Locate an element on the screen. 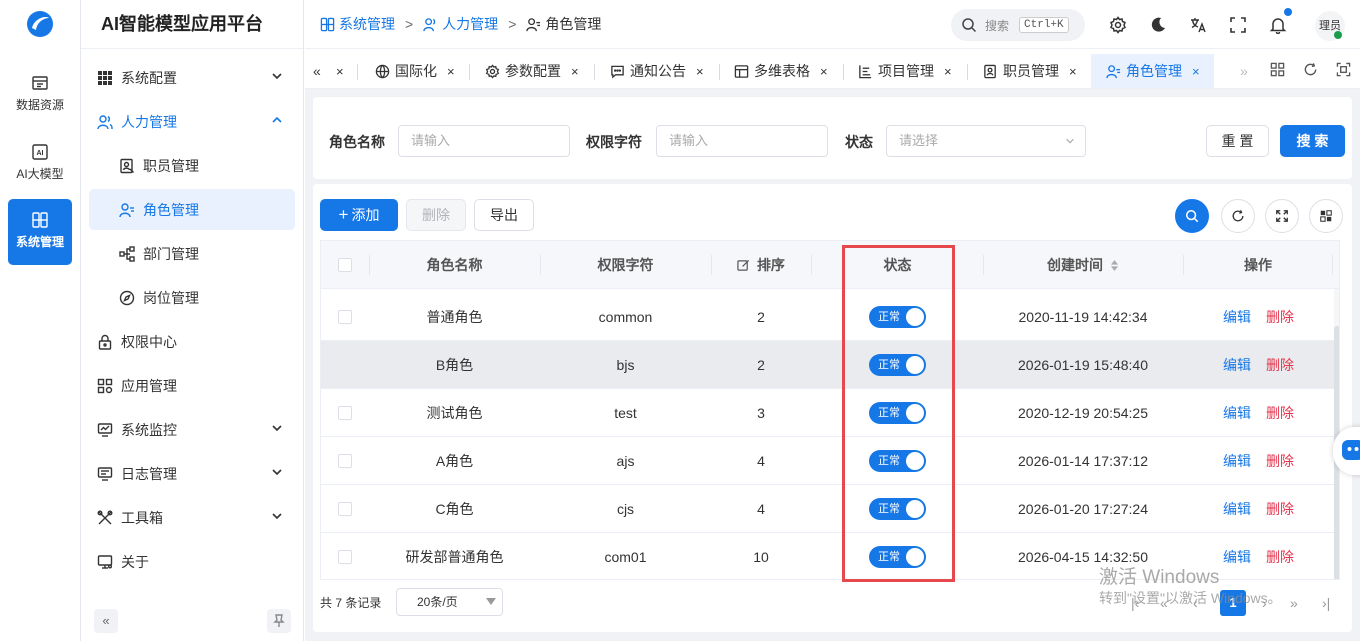 The height and width of the screenshot is (641, 1360). search-button: 搜 索 is located at coordinates (1312, 141).